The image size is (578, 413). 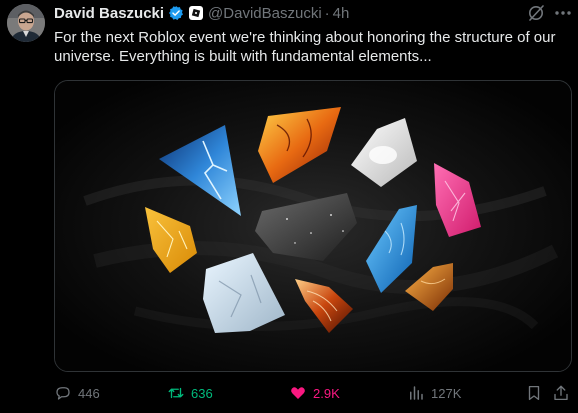 I want to click on avatar, so click(x=26, y=23).